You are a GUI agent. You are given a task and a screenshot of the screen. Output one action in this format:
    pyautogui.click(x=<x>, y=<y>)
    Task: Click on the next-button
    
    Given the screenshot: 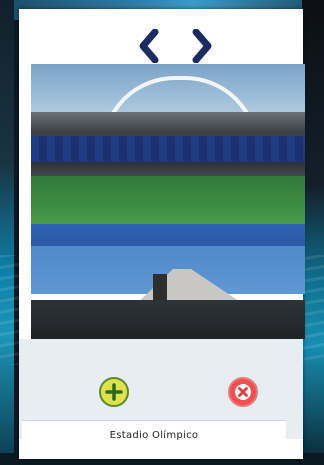 What is the action you would take?
    pyautogui.click(x=202, y=46)
    